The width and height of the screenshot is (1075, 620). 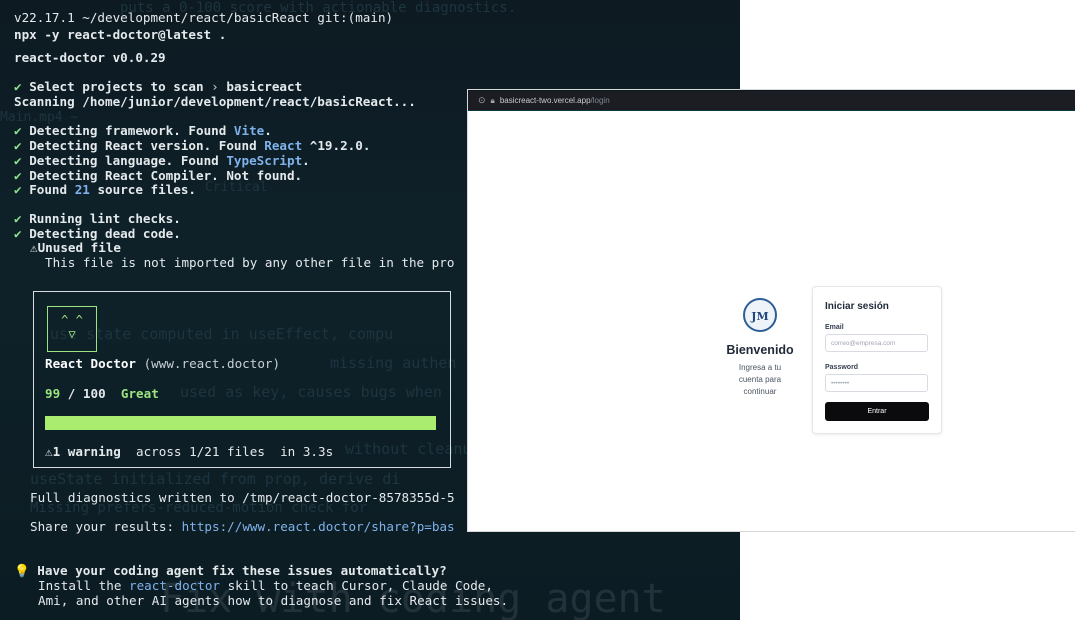 What do you see at coordinates (90, 57) in the screenshot?
I see `version-line: react-doctor v0.0.29` at bounding box center [90, 57].